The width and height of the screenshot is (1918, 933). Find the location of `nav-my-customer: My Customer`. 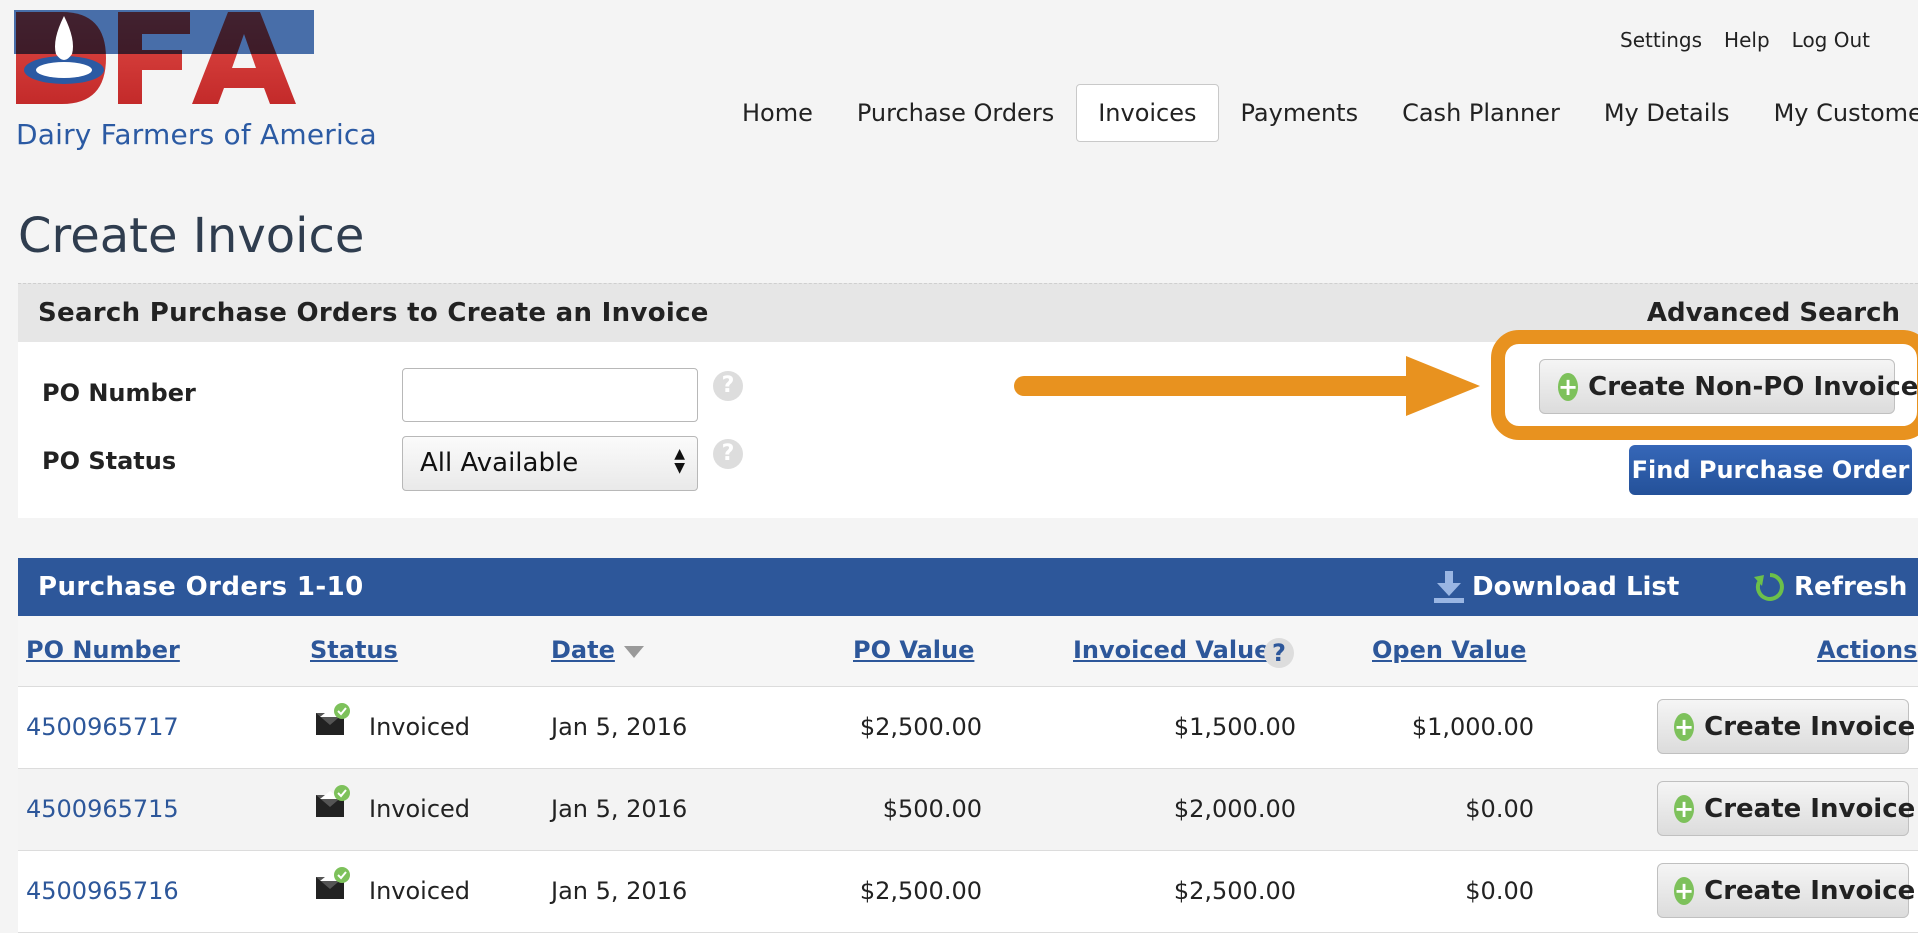

nav-my-customer: My Customer is located at coordinates (1835, 113).